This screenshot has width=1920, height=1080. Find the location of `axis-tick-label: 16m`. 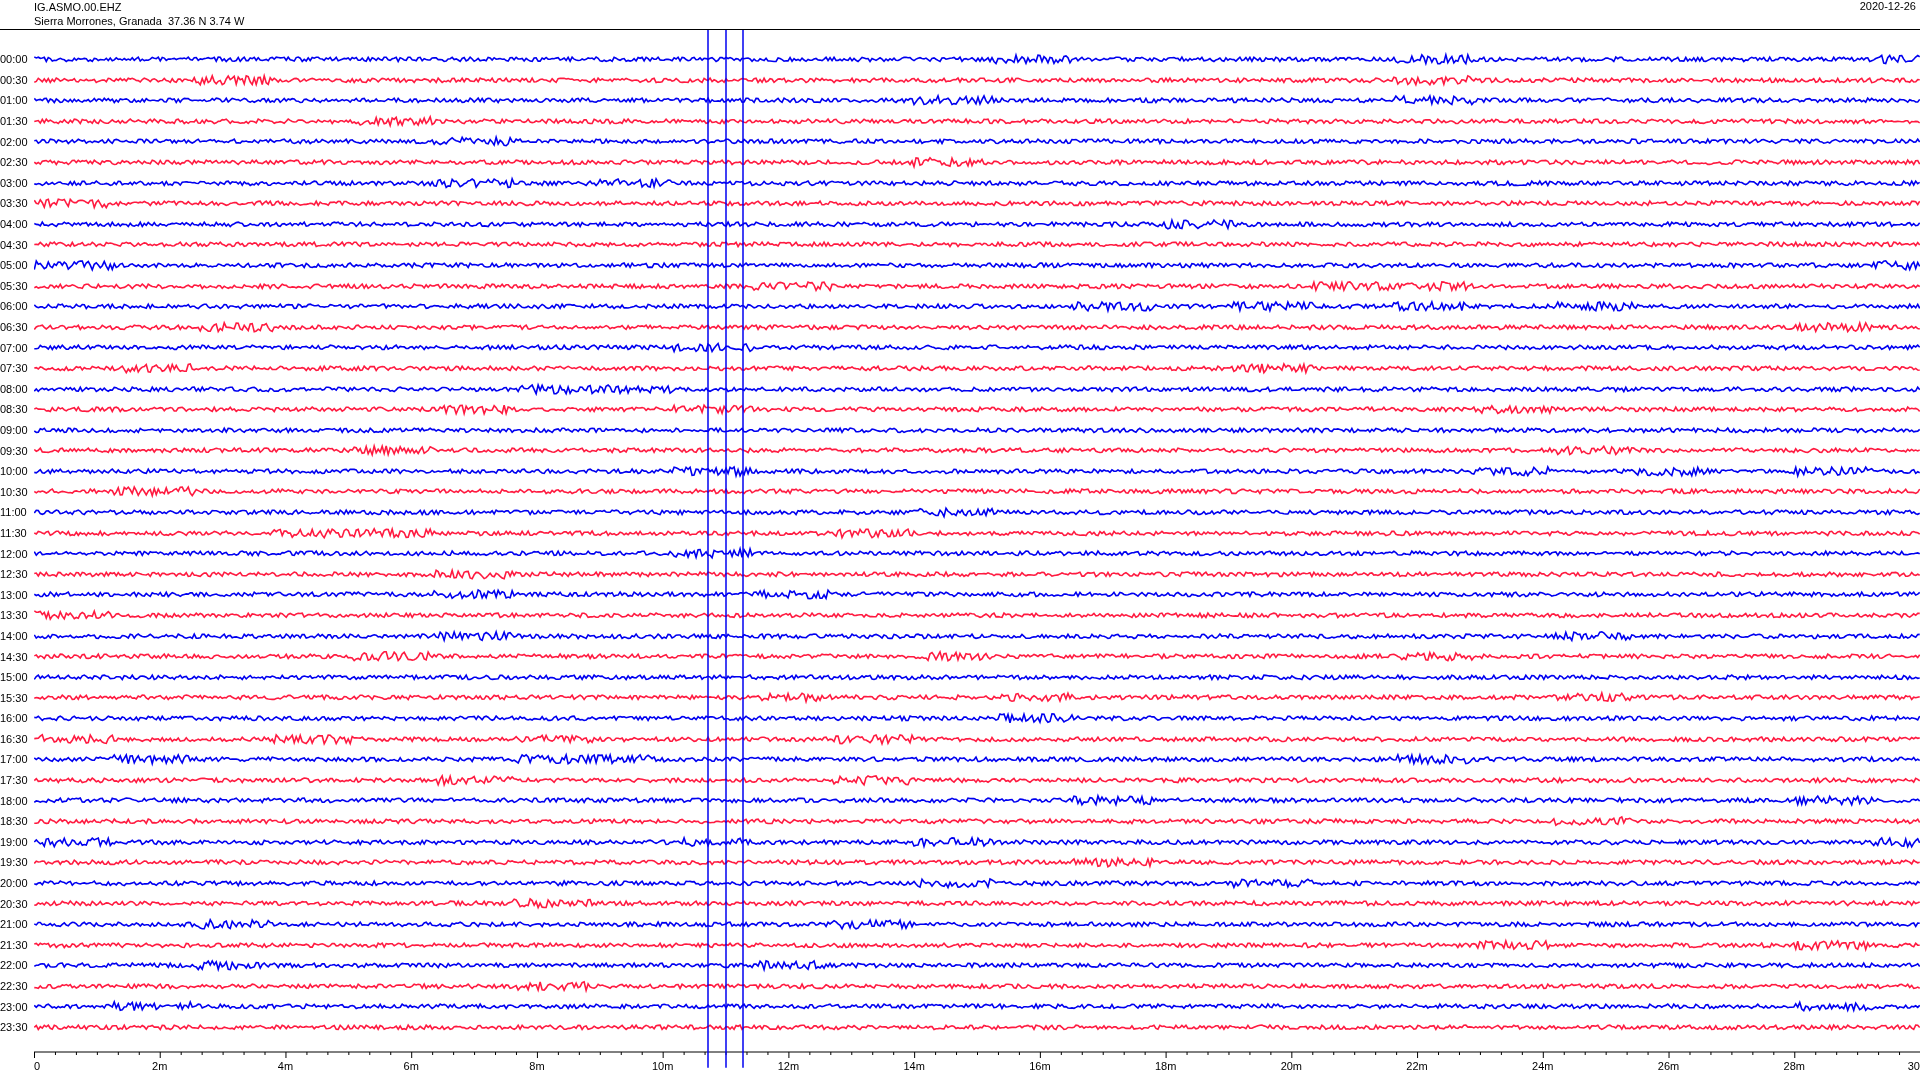

axis-tick-label: 16m is located at coordinates (1040, 1066).